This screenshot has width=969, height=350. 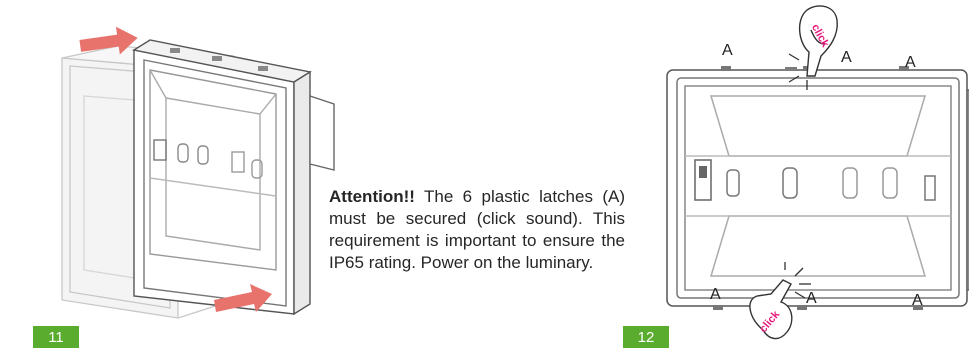 I want to click on step-number-badge: 11, so click(x=56, y=337).